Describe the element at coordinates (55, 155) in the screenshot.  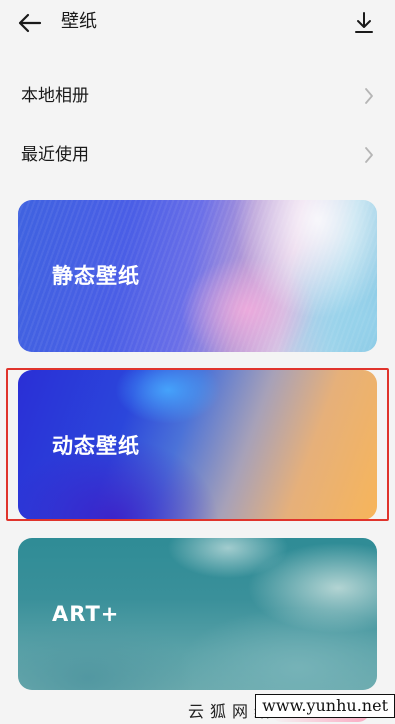
I see `row-label: 最近使用` at that location.